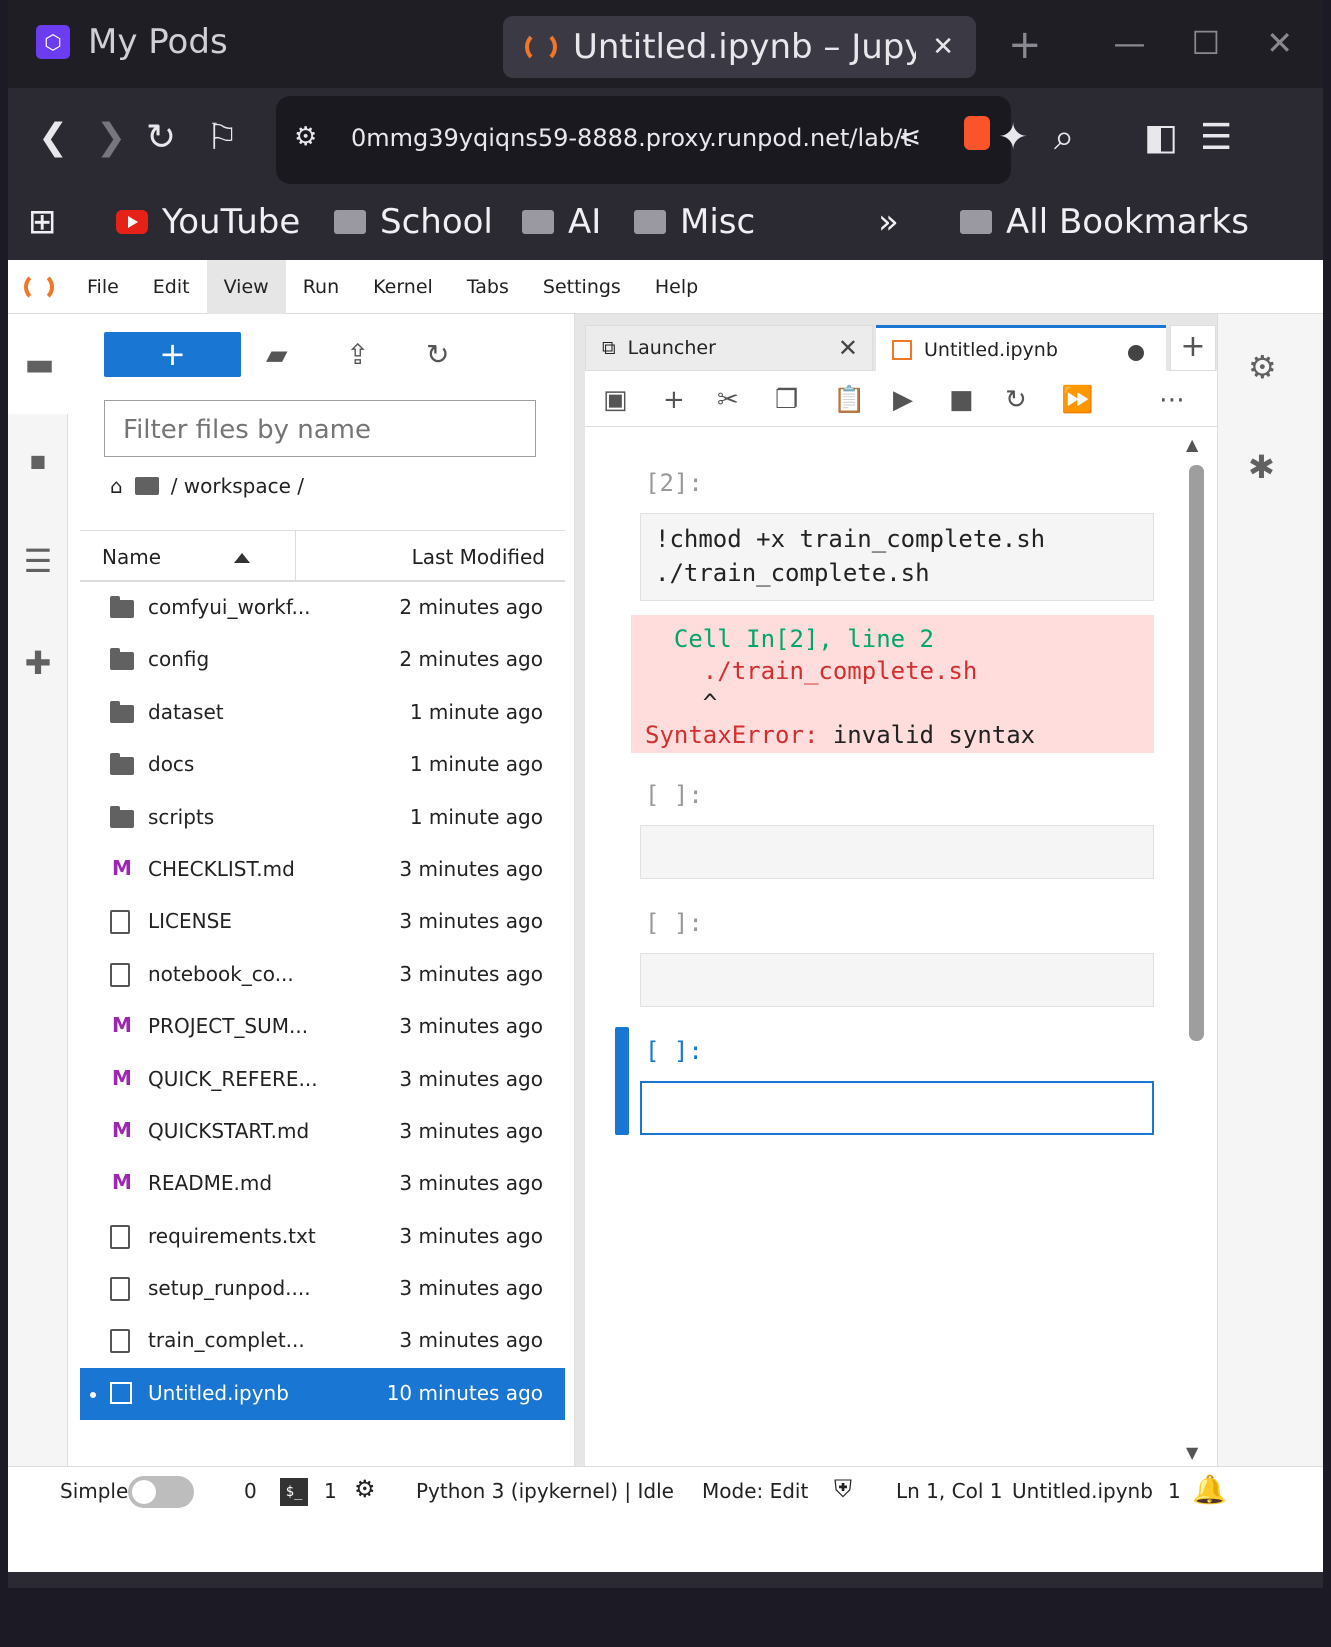 The height and width of the screenshot is (1647, 1331). What do you see at coordinates (38, 663) in the screenshot?
I see `extensions-manager-icon: ✚` at bounding box center [38, 663].